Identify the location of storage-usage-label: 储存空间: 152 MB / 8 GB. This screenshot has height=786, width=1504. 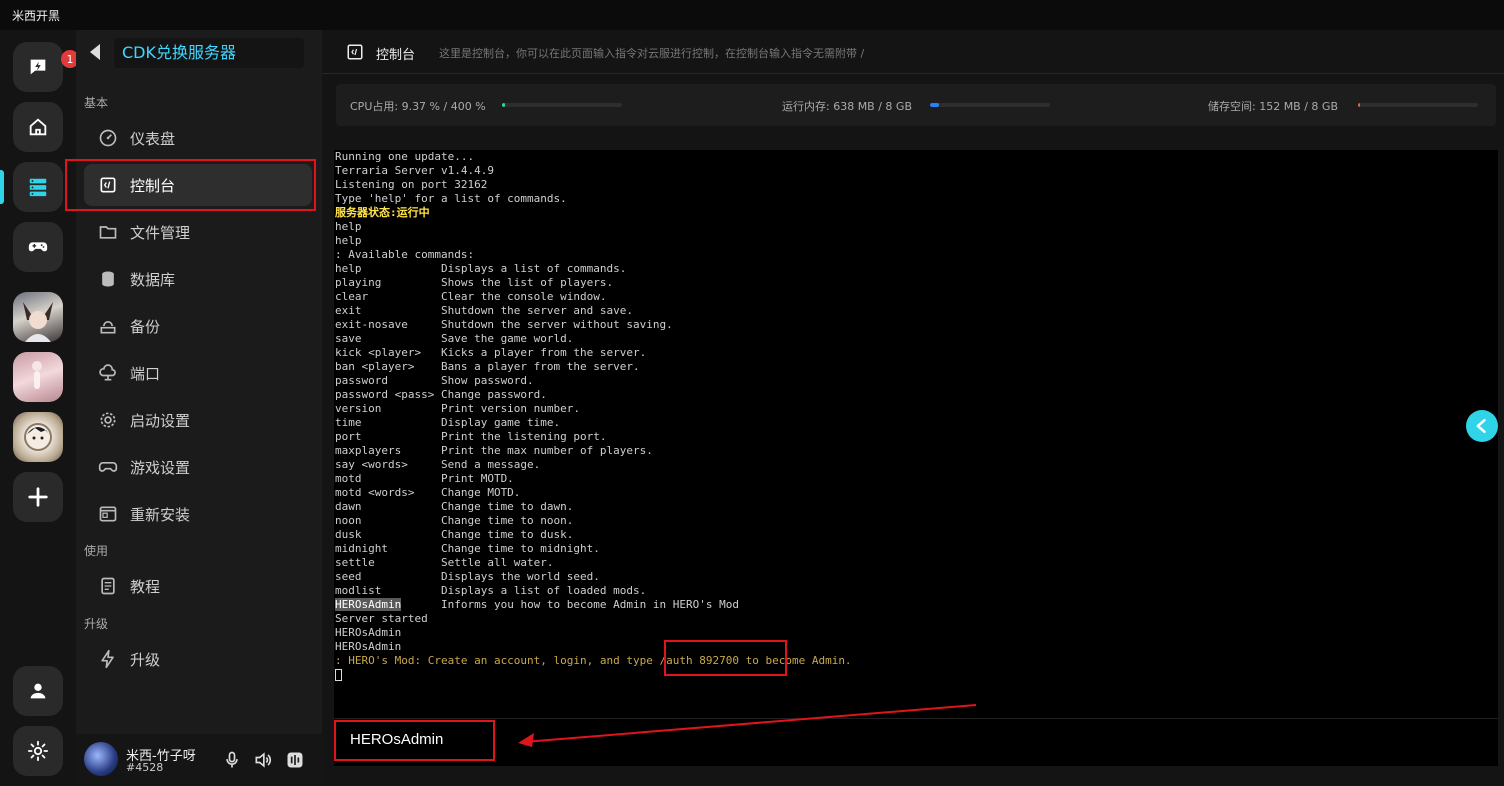
(1273, 106).